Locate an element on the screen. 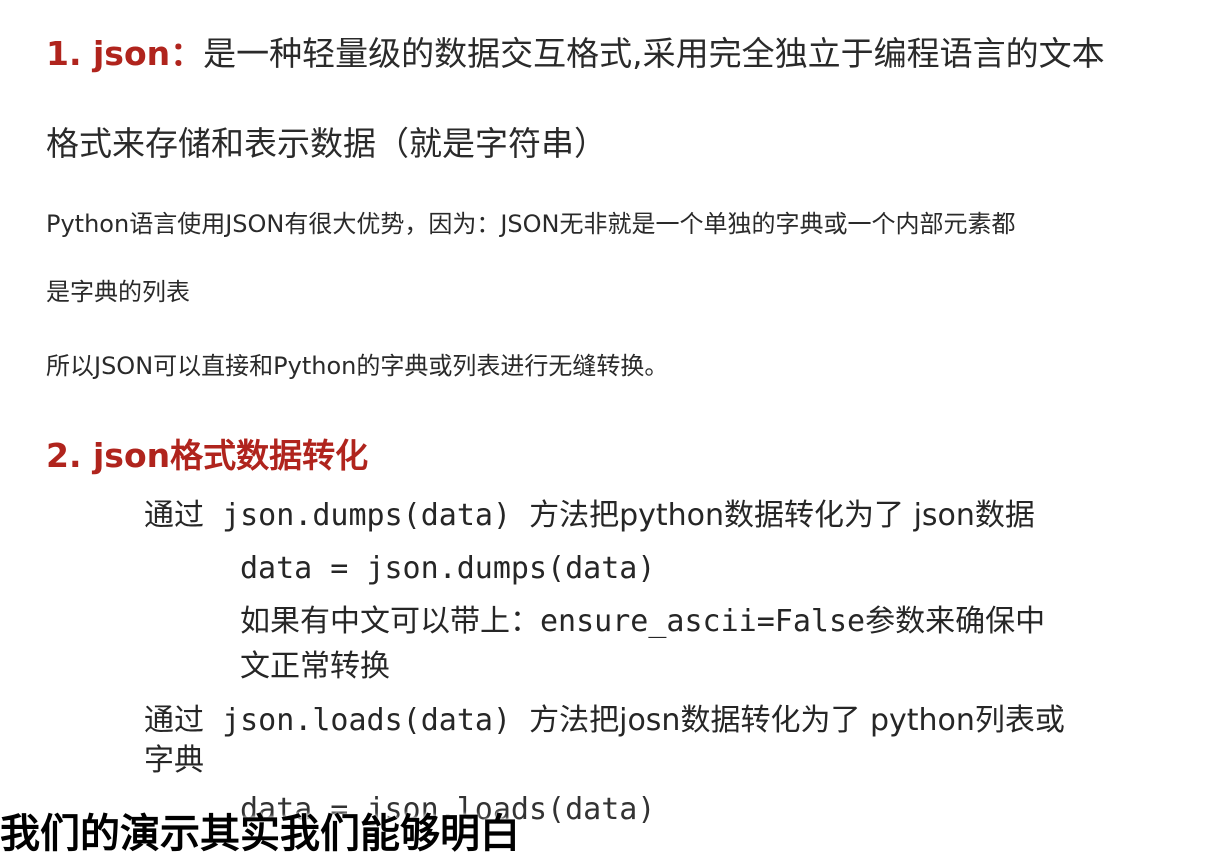  section2-heading: 2. json格式数据转化 is located at coordinates (207, 455).